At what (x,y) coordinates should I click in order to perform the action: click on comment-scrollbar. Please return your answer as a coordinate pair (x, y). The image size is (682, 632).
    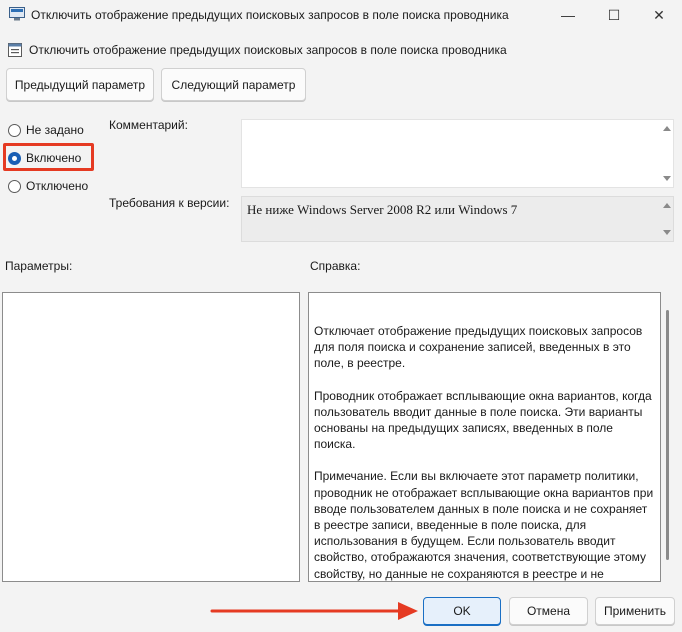
    Looking at the image, I should click on (666, 153).